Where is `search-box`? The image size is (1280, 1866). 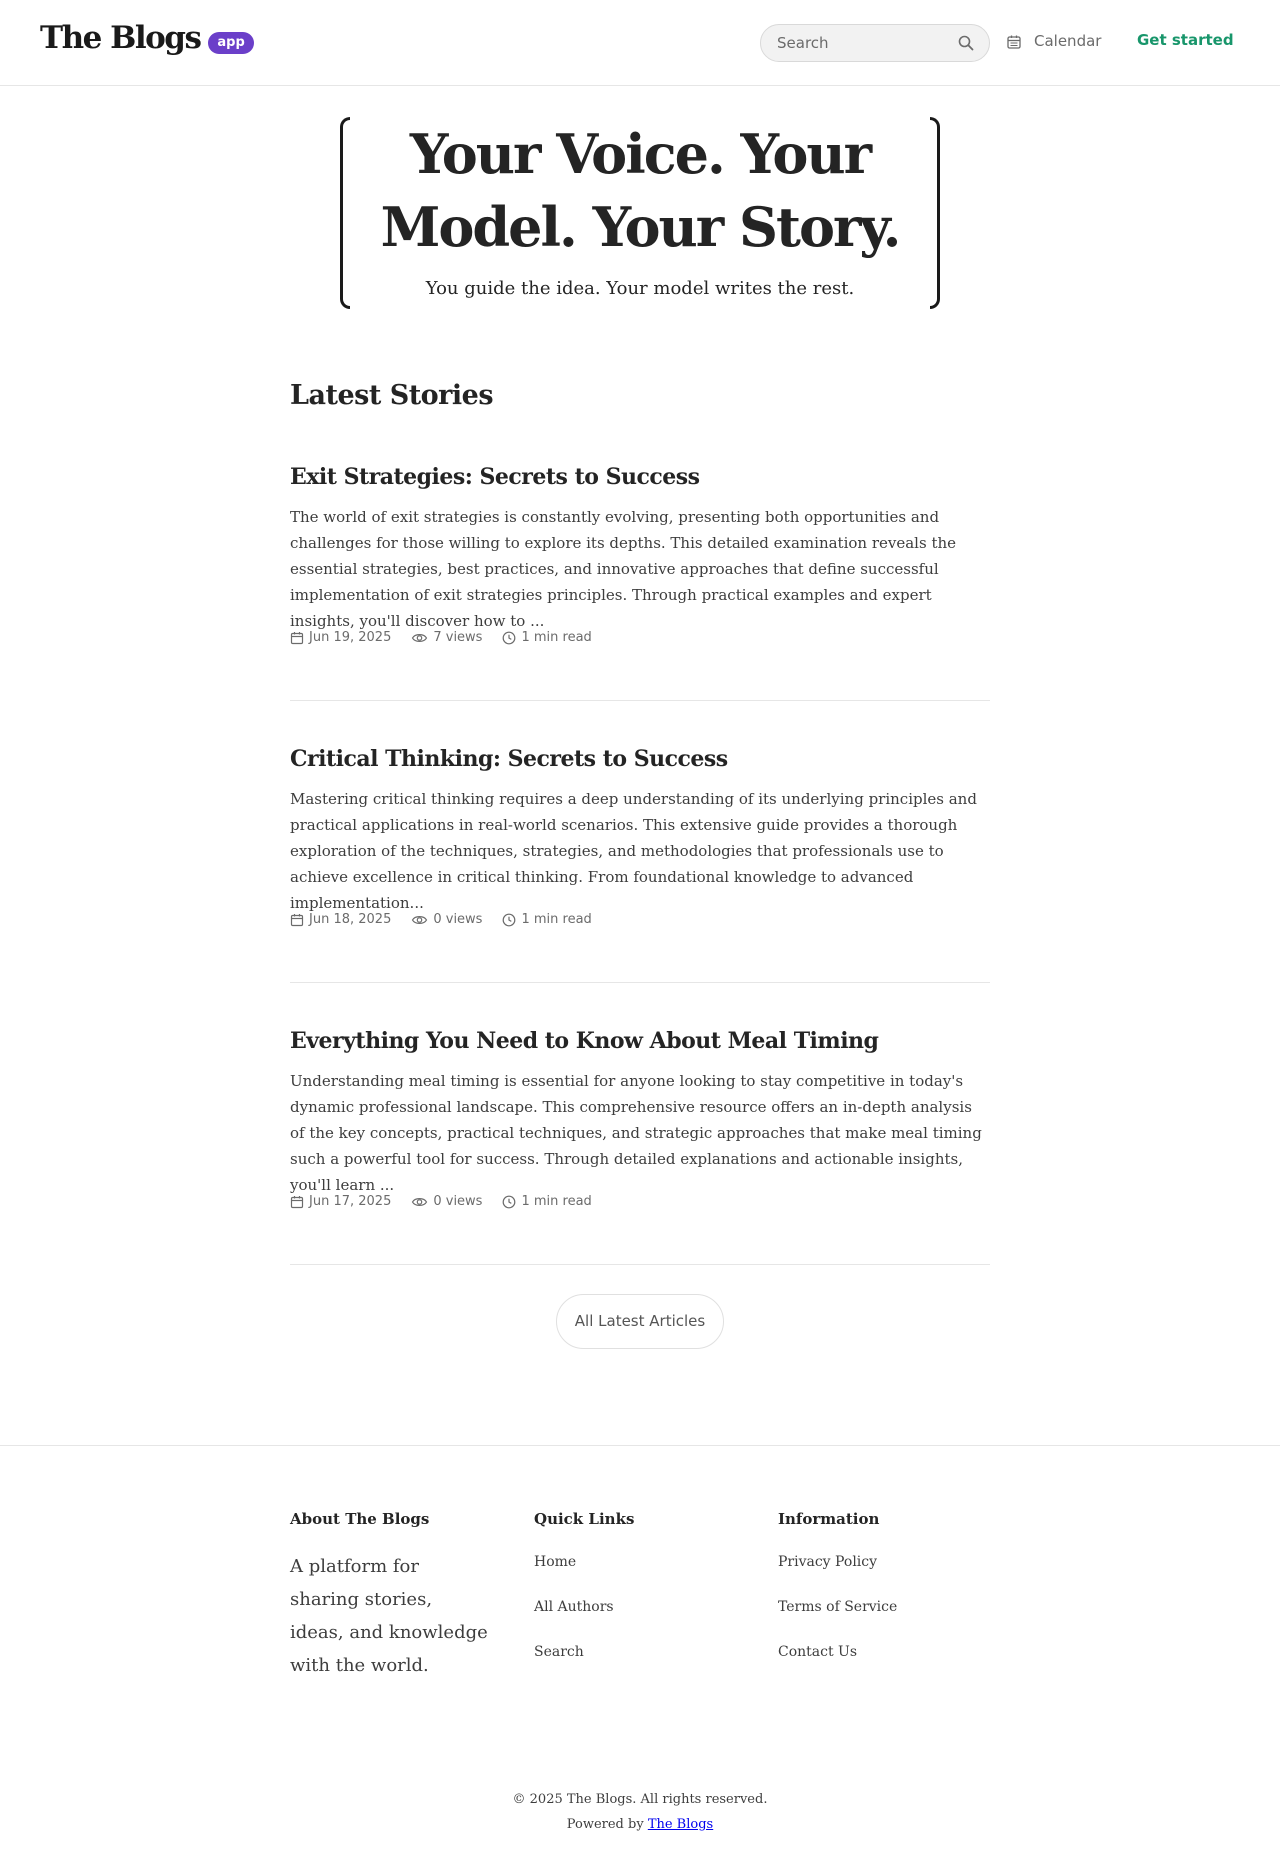 search-box is located at coordinates (875, 43).